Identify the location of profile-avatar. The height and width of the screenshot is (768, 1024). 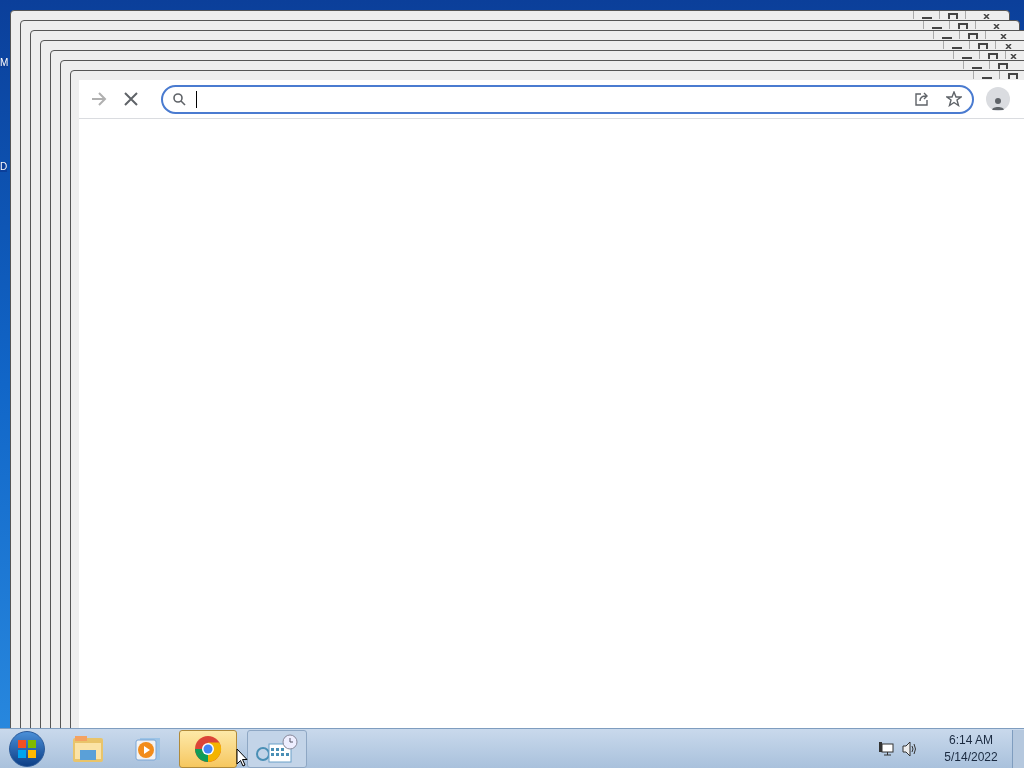
(998, 99).